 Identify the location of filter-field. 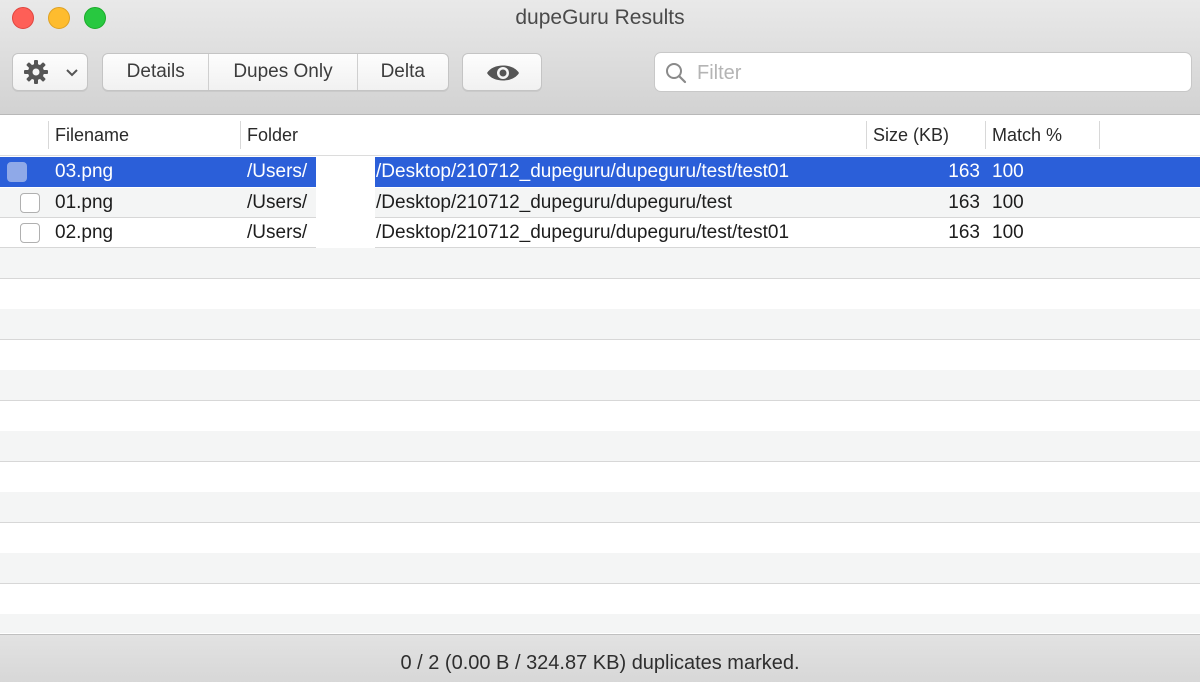
(923, 72).